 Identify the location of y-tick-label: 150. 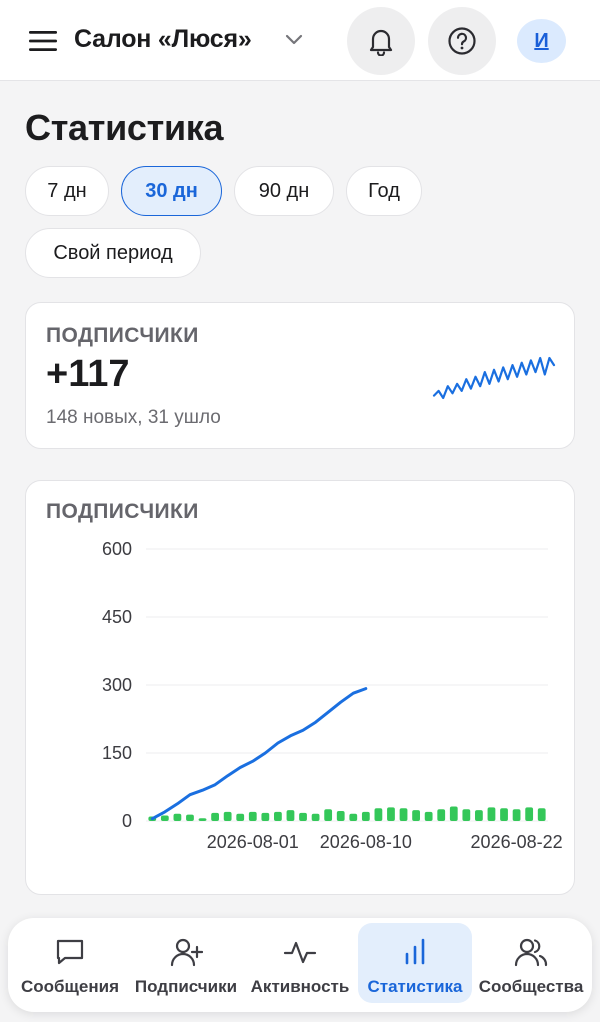
(117, 753).